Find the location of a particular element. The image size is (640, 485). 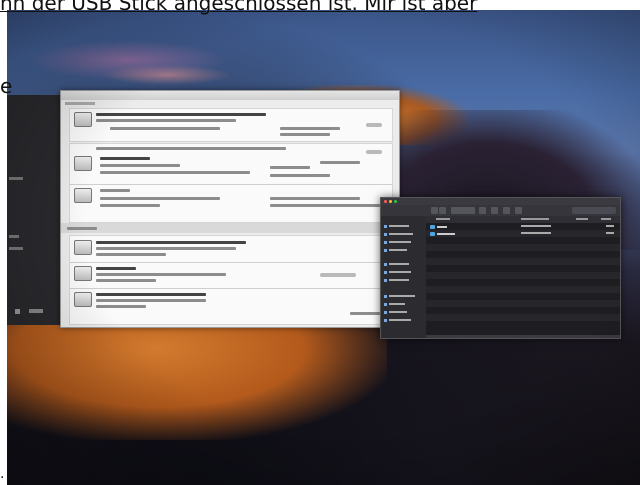

close-traffic-light-icon is located at coordinates (385, 201).